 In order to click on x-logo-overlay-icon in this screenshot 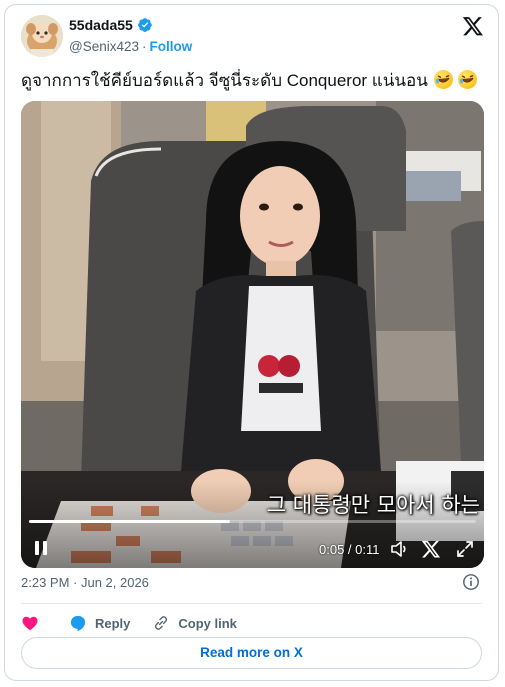, I will do `click(431, 549)`.